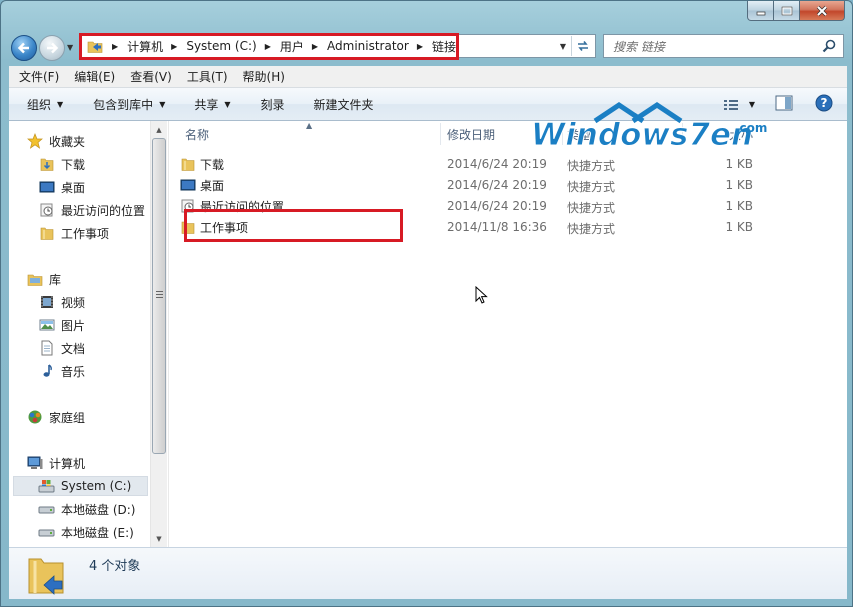 Image resolution: width=853 pixels, height=607 pixels. What do you see at coordinates (212, 104) in the screenshot?
I see `share-button: 共享 ▼` at bounding box center [212, 104].